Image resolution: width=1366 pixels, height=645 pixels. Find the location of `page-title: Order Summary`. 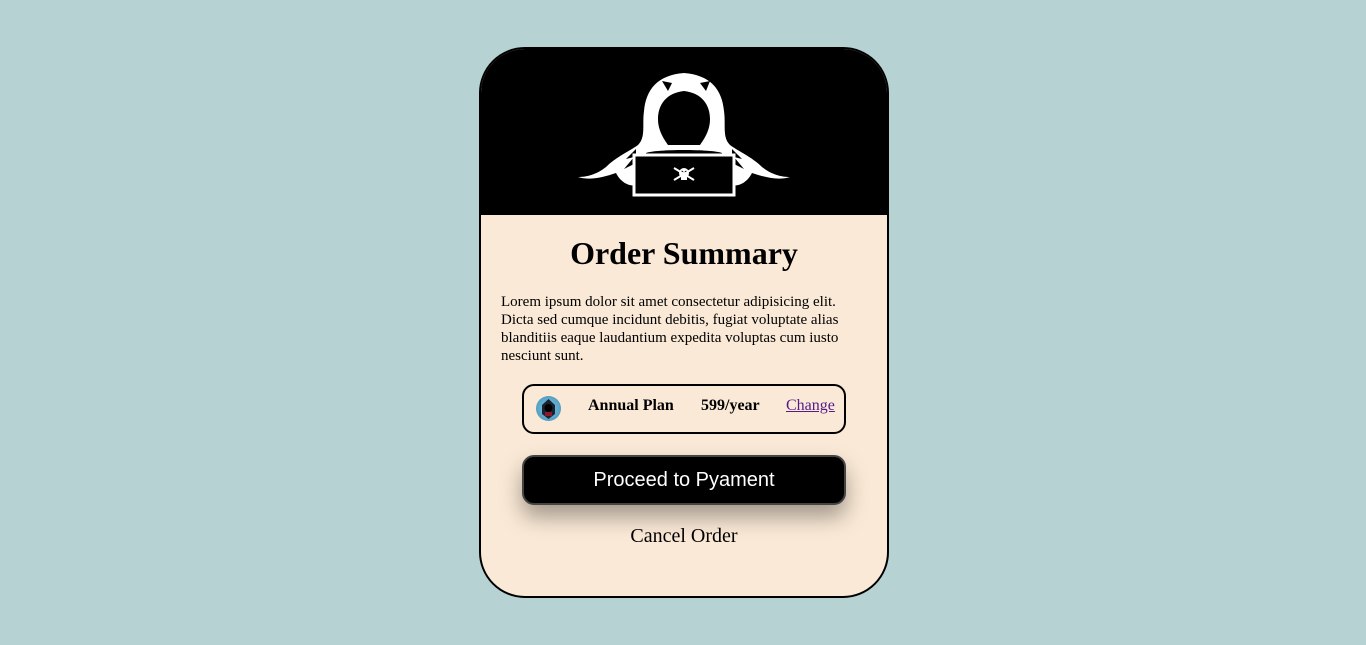

page-title: Order Summary is located at coordinates (684, 253).